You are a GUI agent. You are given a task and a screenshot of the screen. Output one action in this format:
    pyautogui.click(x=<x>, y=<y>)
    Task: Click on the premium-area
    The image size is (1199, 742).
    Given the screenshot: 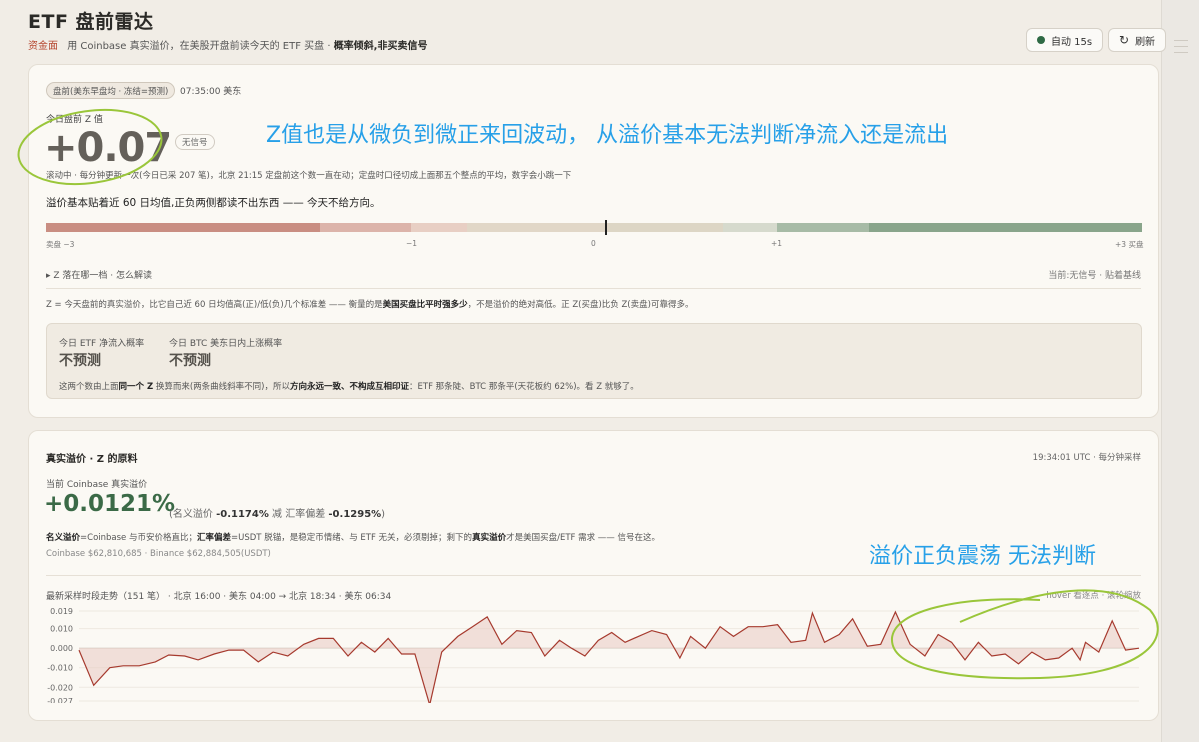 What is the action you would take?
    pyautogui.click(x=609, y=657)
    